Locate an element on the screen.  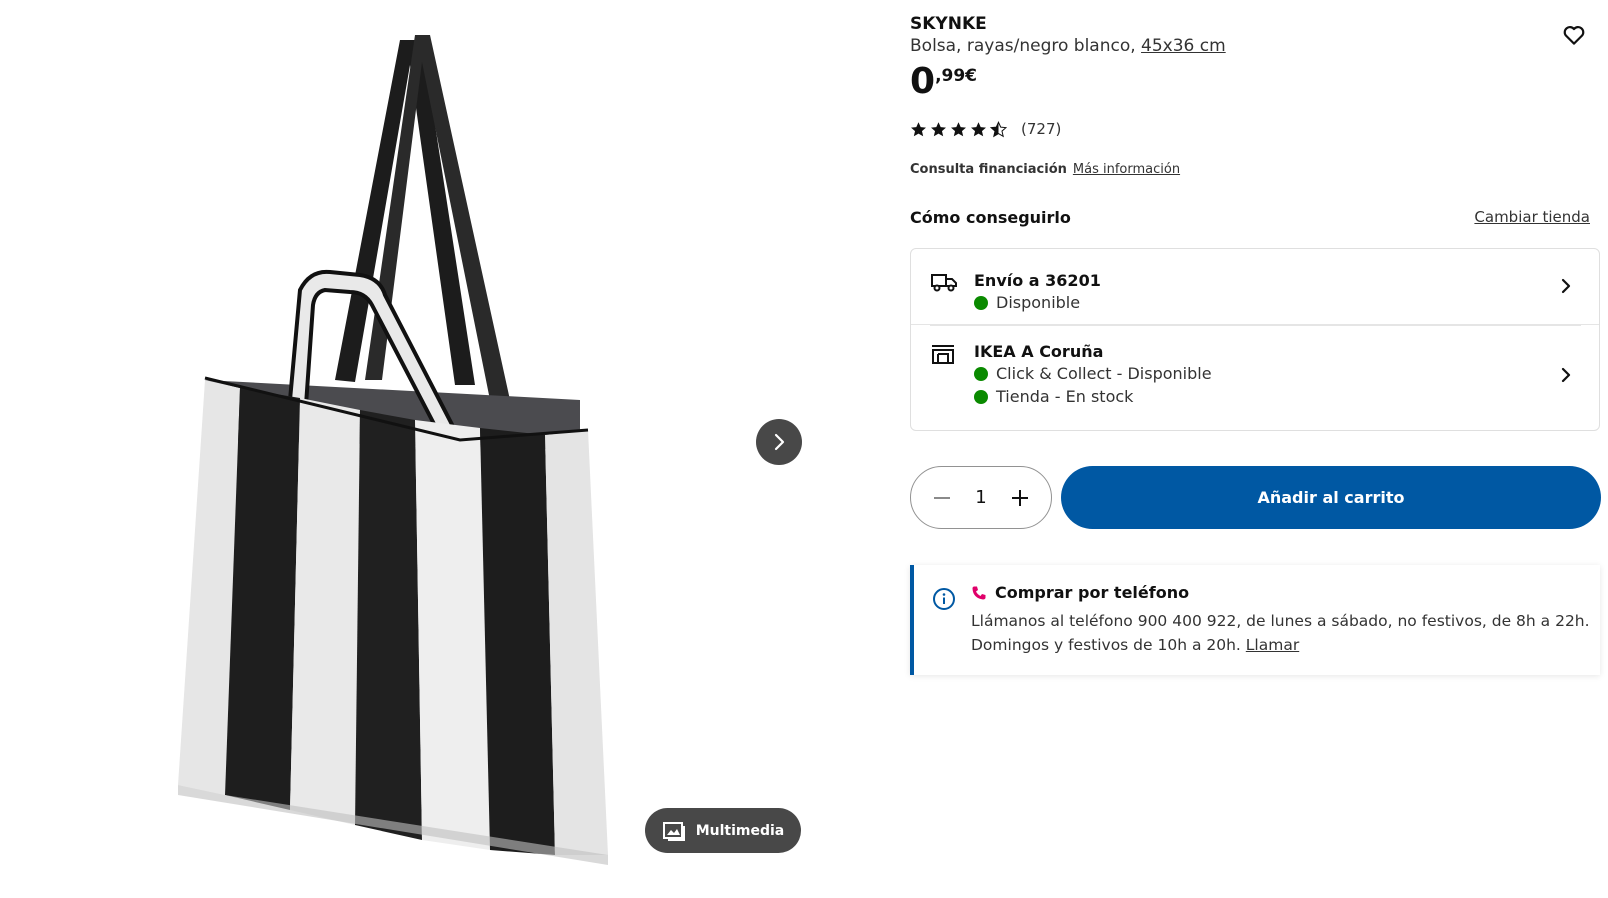
truck-icon is located at coordinates (944, 283).